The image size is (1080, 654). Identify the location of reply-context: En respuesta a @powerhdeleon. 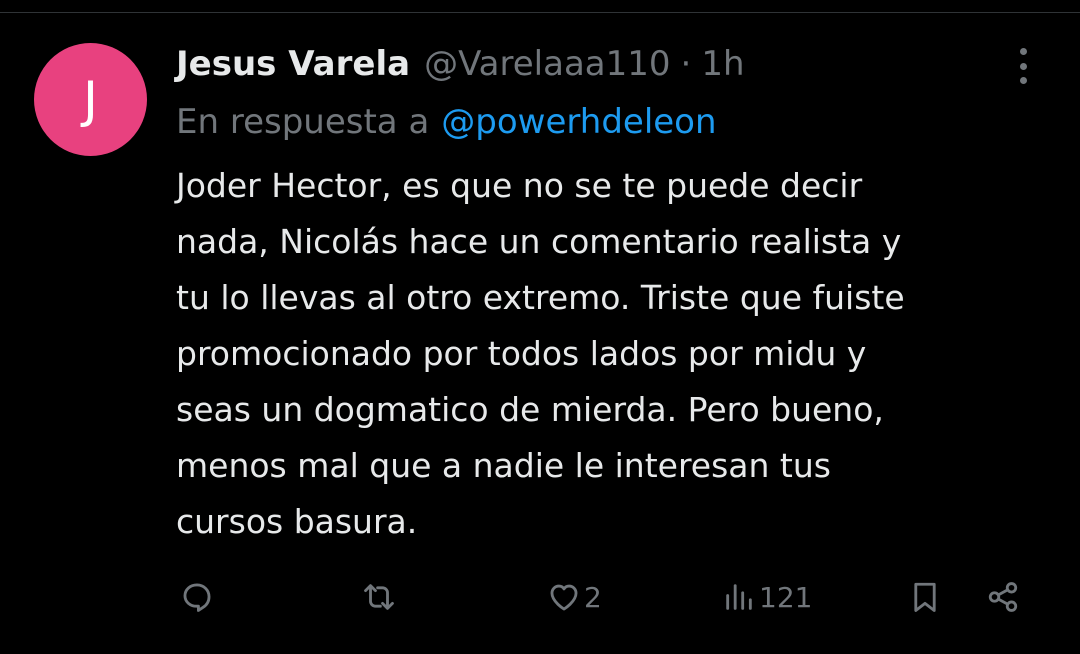
(446, 122).